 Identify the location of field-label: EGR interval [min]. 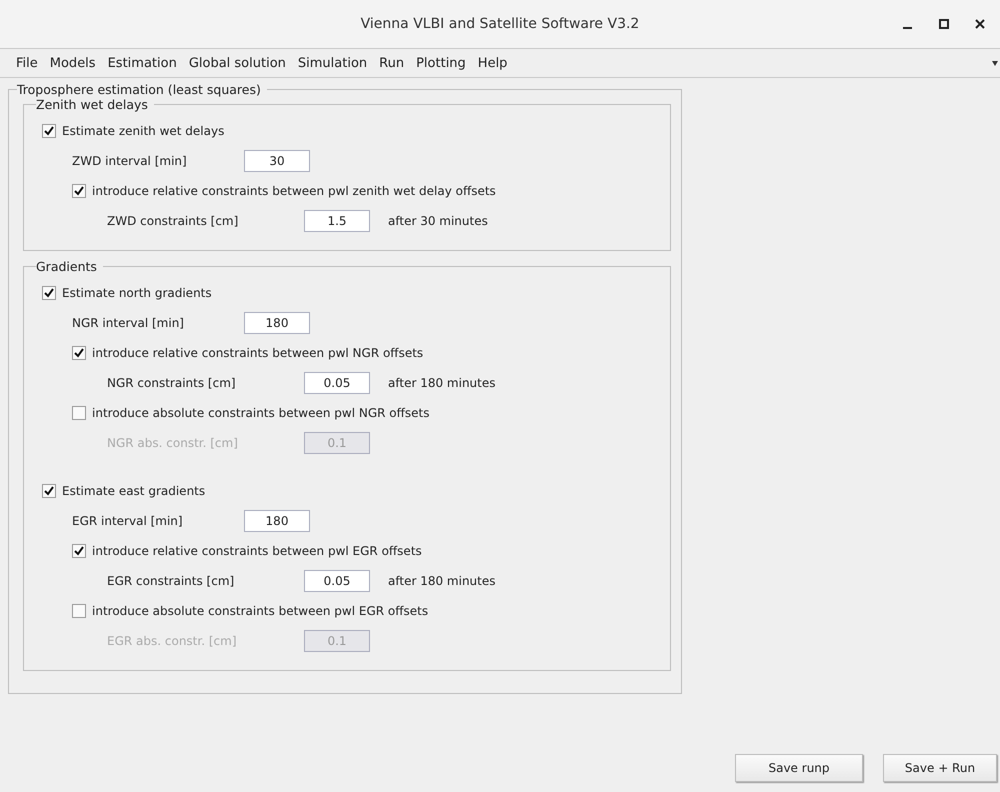
(128, 521).